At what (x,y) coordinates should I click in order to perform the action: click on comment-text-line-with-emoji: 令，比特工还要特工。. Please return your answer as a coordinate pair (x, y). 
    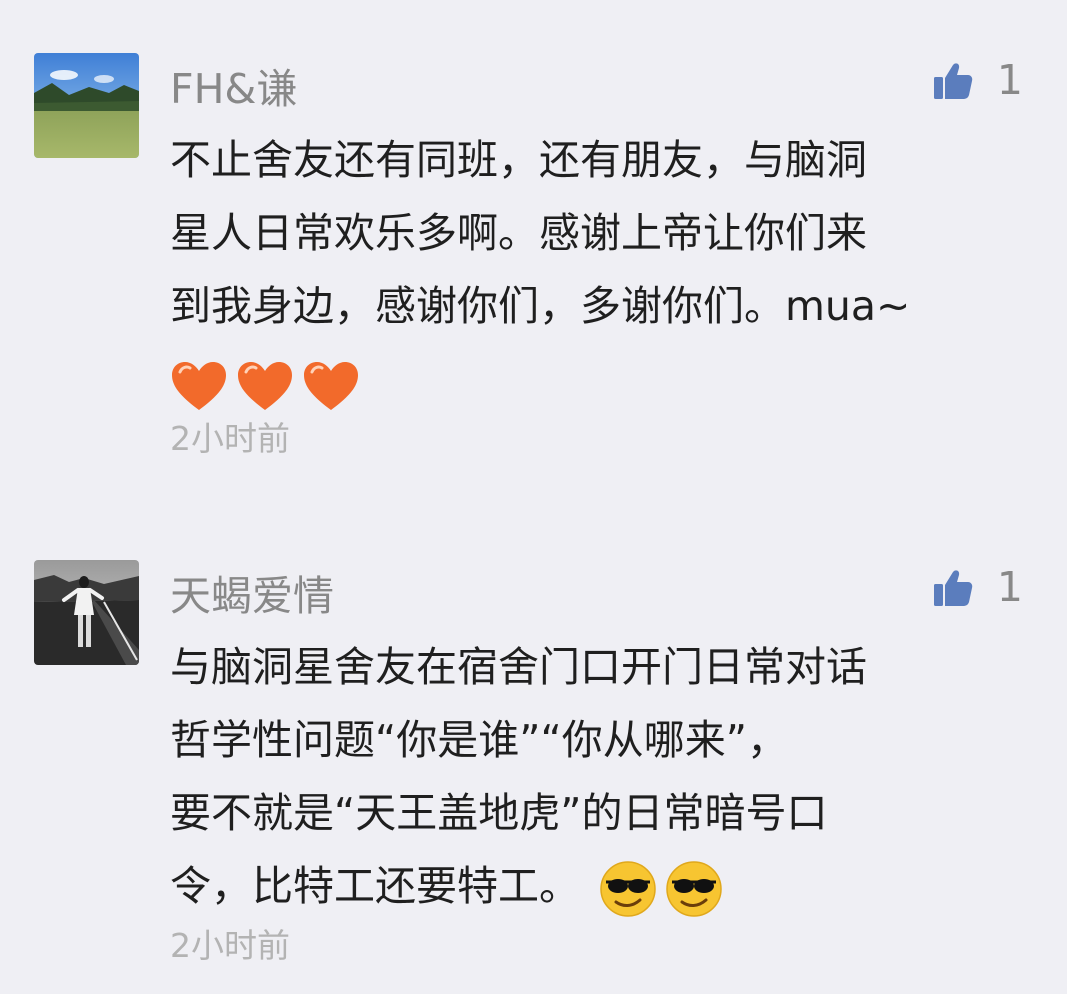
    Looking at the image, I should click on (600, 886).